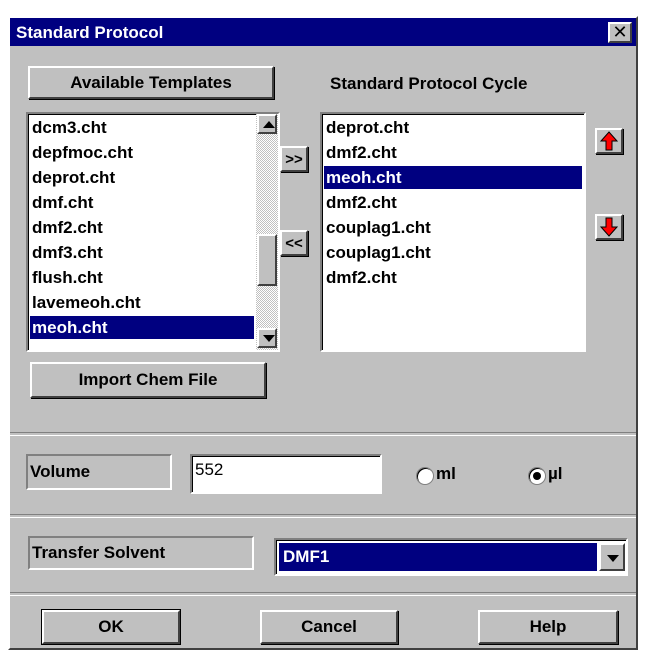 The height and width of the screenshot is (661, 645). Describe the element at coordinates (425, 476) in the screenshot. I see `ml-radio` at that location.